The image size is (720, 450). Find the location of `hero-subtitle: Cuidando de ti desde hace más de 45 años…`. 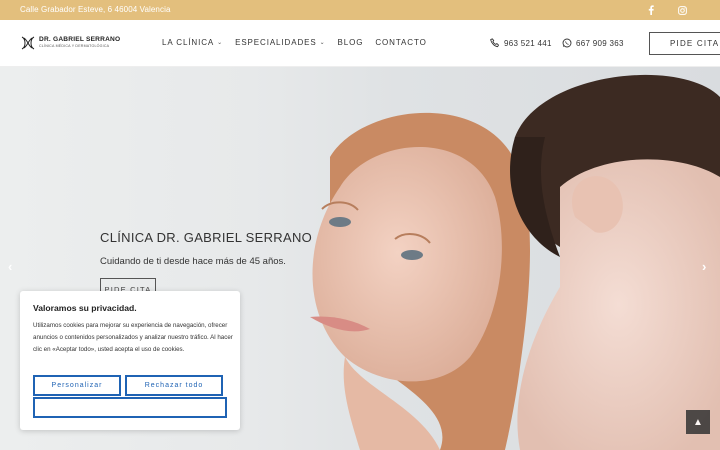

hero-subtitle: Cuidando de ti desde hace más de 45 años… is located at coordinates (193, 261).